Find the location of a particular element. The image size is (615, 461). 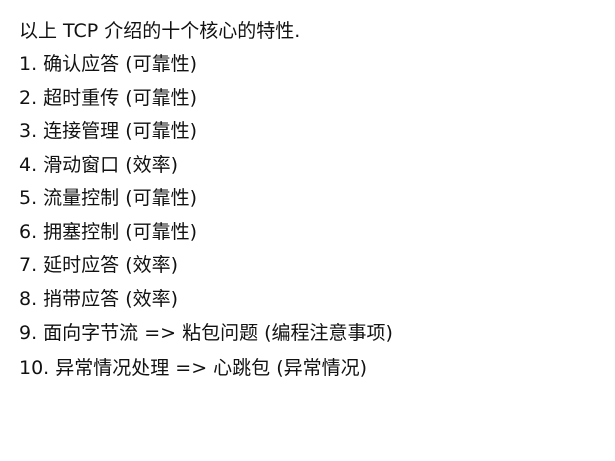

list-item: 7. 延时应答 (效率) is located at coordinates (99, 265).